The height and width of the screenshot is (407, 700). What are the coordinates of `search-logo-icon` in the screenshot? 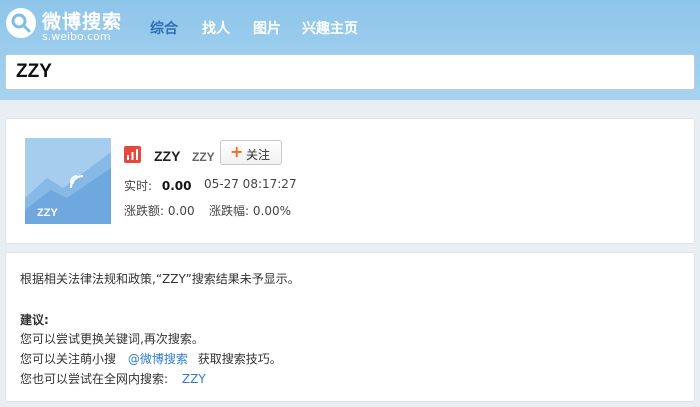 It's located at (21, 23).